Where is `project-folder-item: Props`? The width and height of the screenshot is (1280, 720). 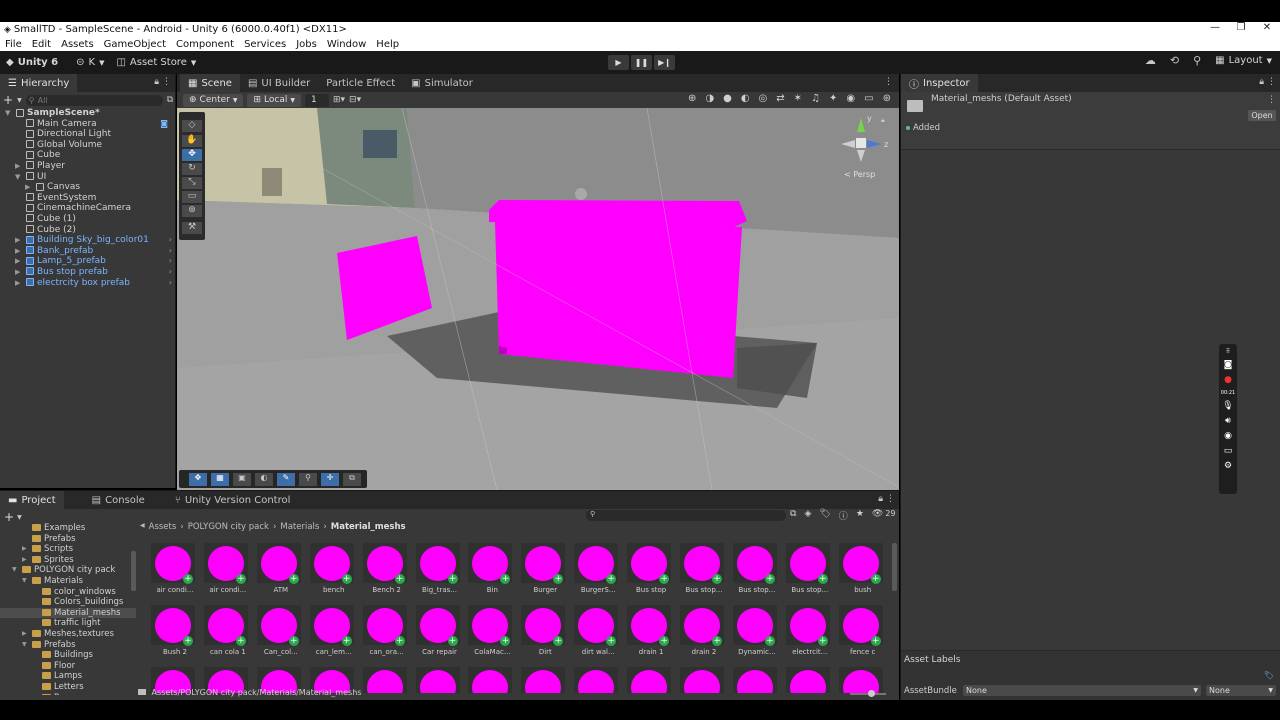 project-folder-item: Props is located at coordinates (68, 694).